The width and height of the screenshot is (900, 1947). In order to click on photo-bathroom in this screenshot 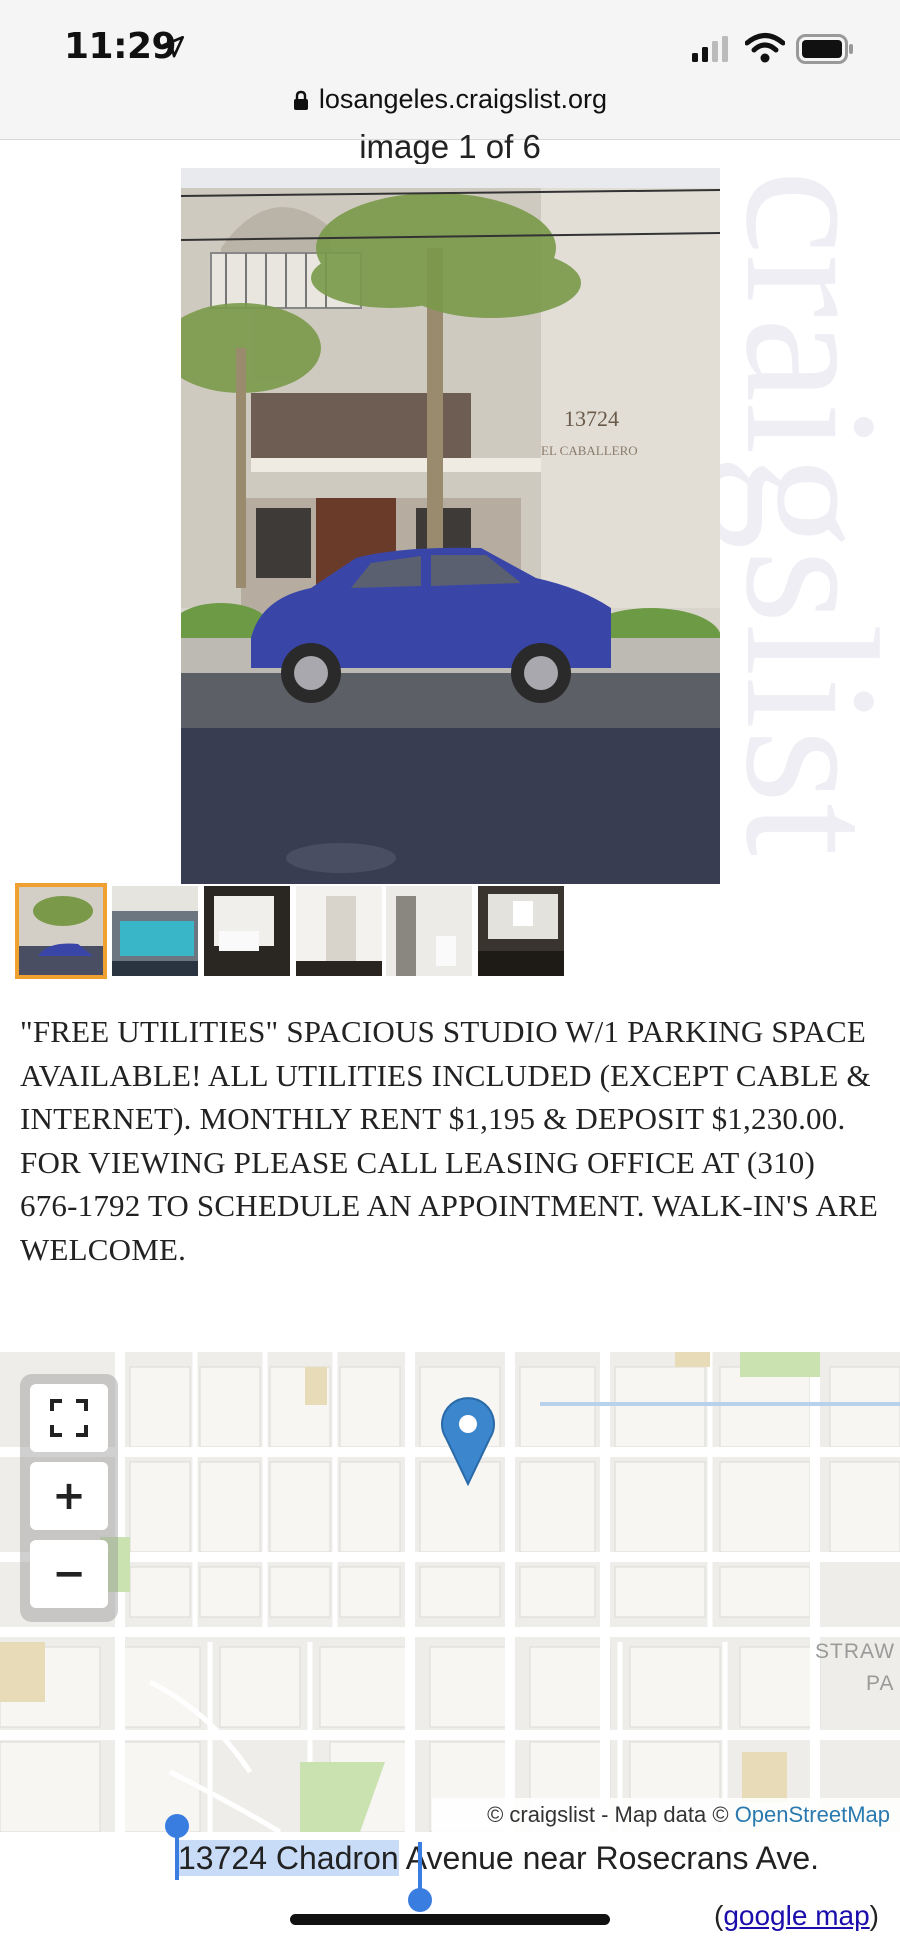, I will do `click(429, 931)`.